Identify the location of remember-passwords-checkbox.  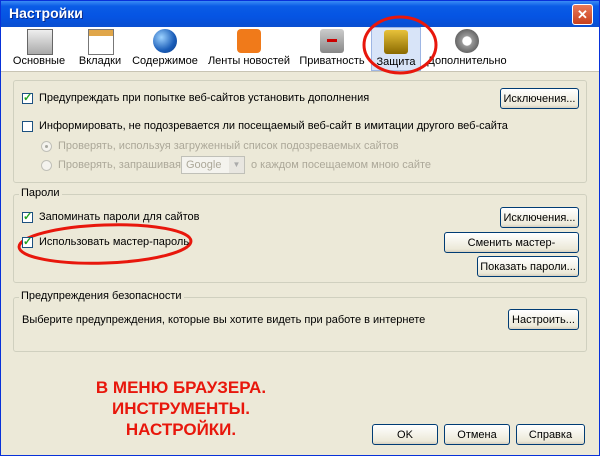
(27, 216).